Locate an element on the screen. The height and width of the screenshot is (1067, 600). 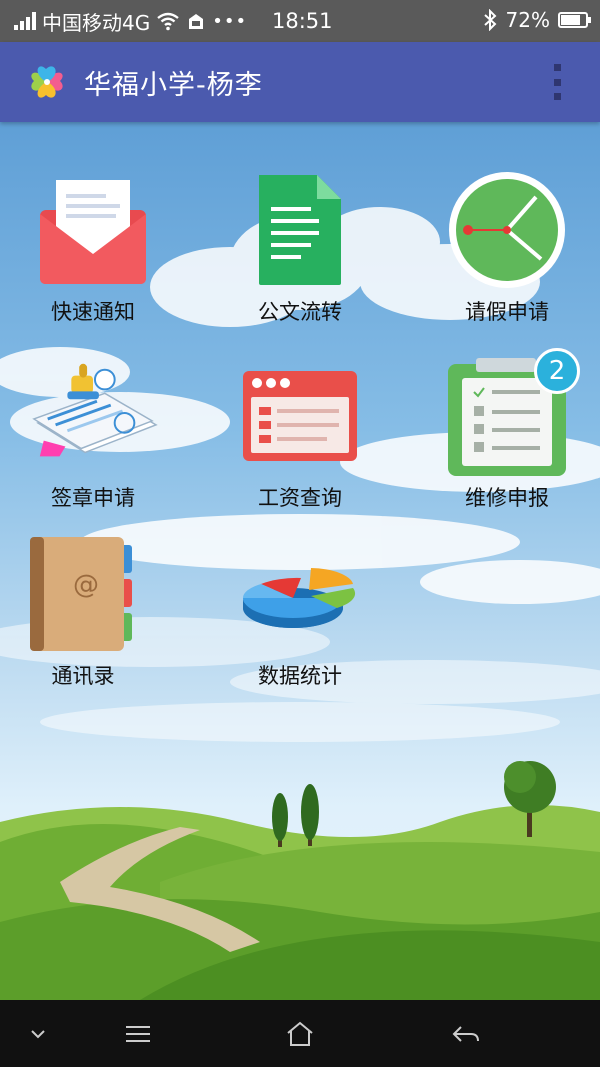
app-title: 华福小学-杨李 is located at coordinates (173, 85).